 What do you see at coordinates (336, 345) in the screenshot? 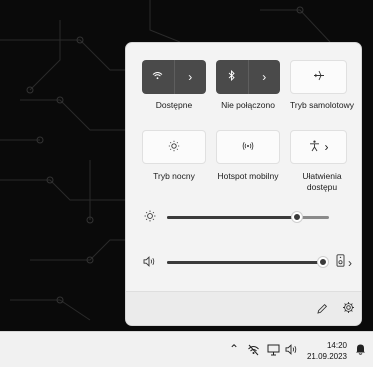
I see `clock-time: 14:20` at bounding box center [336, 345].